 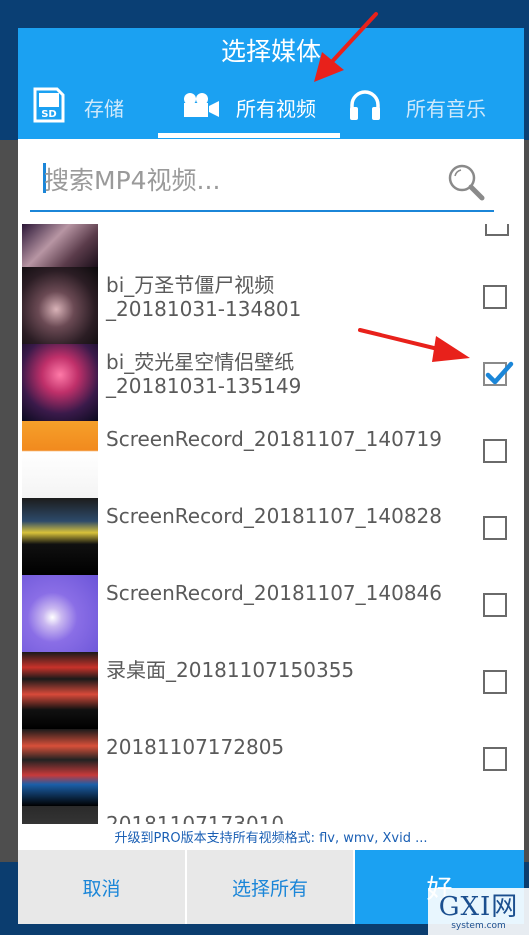 I want to click on video-title: bi_荧光星空情侣壁纸 _20181031-135149, so click(x=286, y=374).